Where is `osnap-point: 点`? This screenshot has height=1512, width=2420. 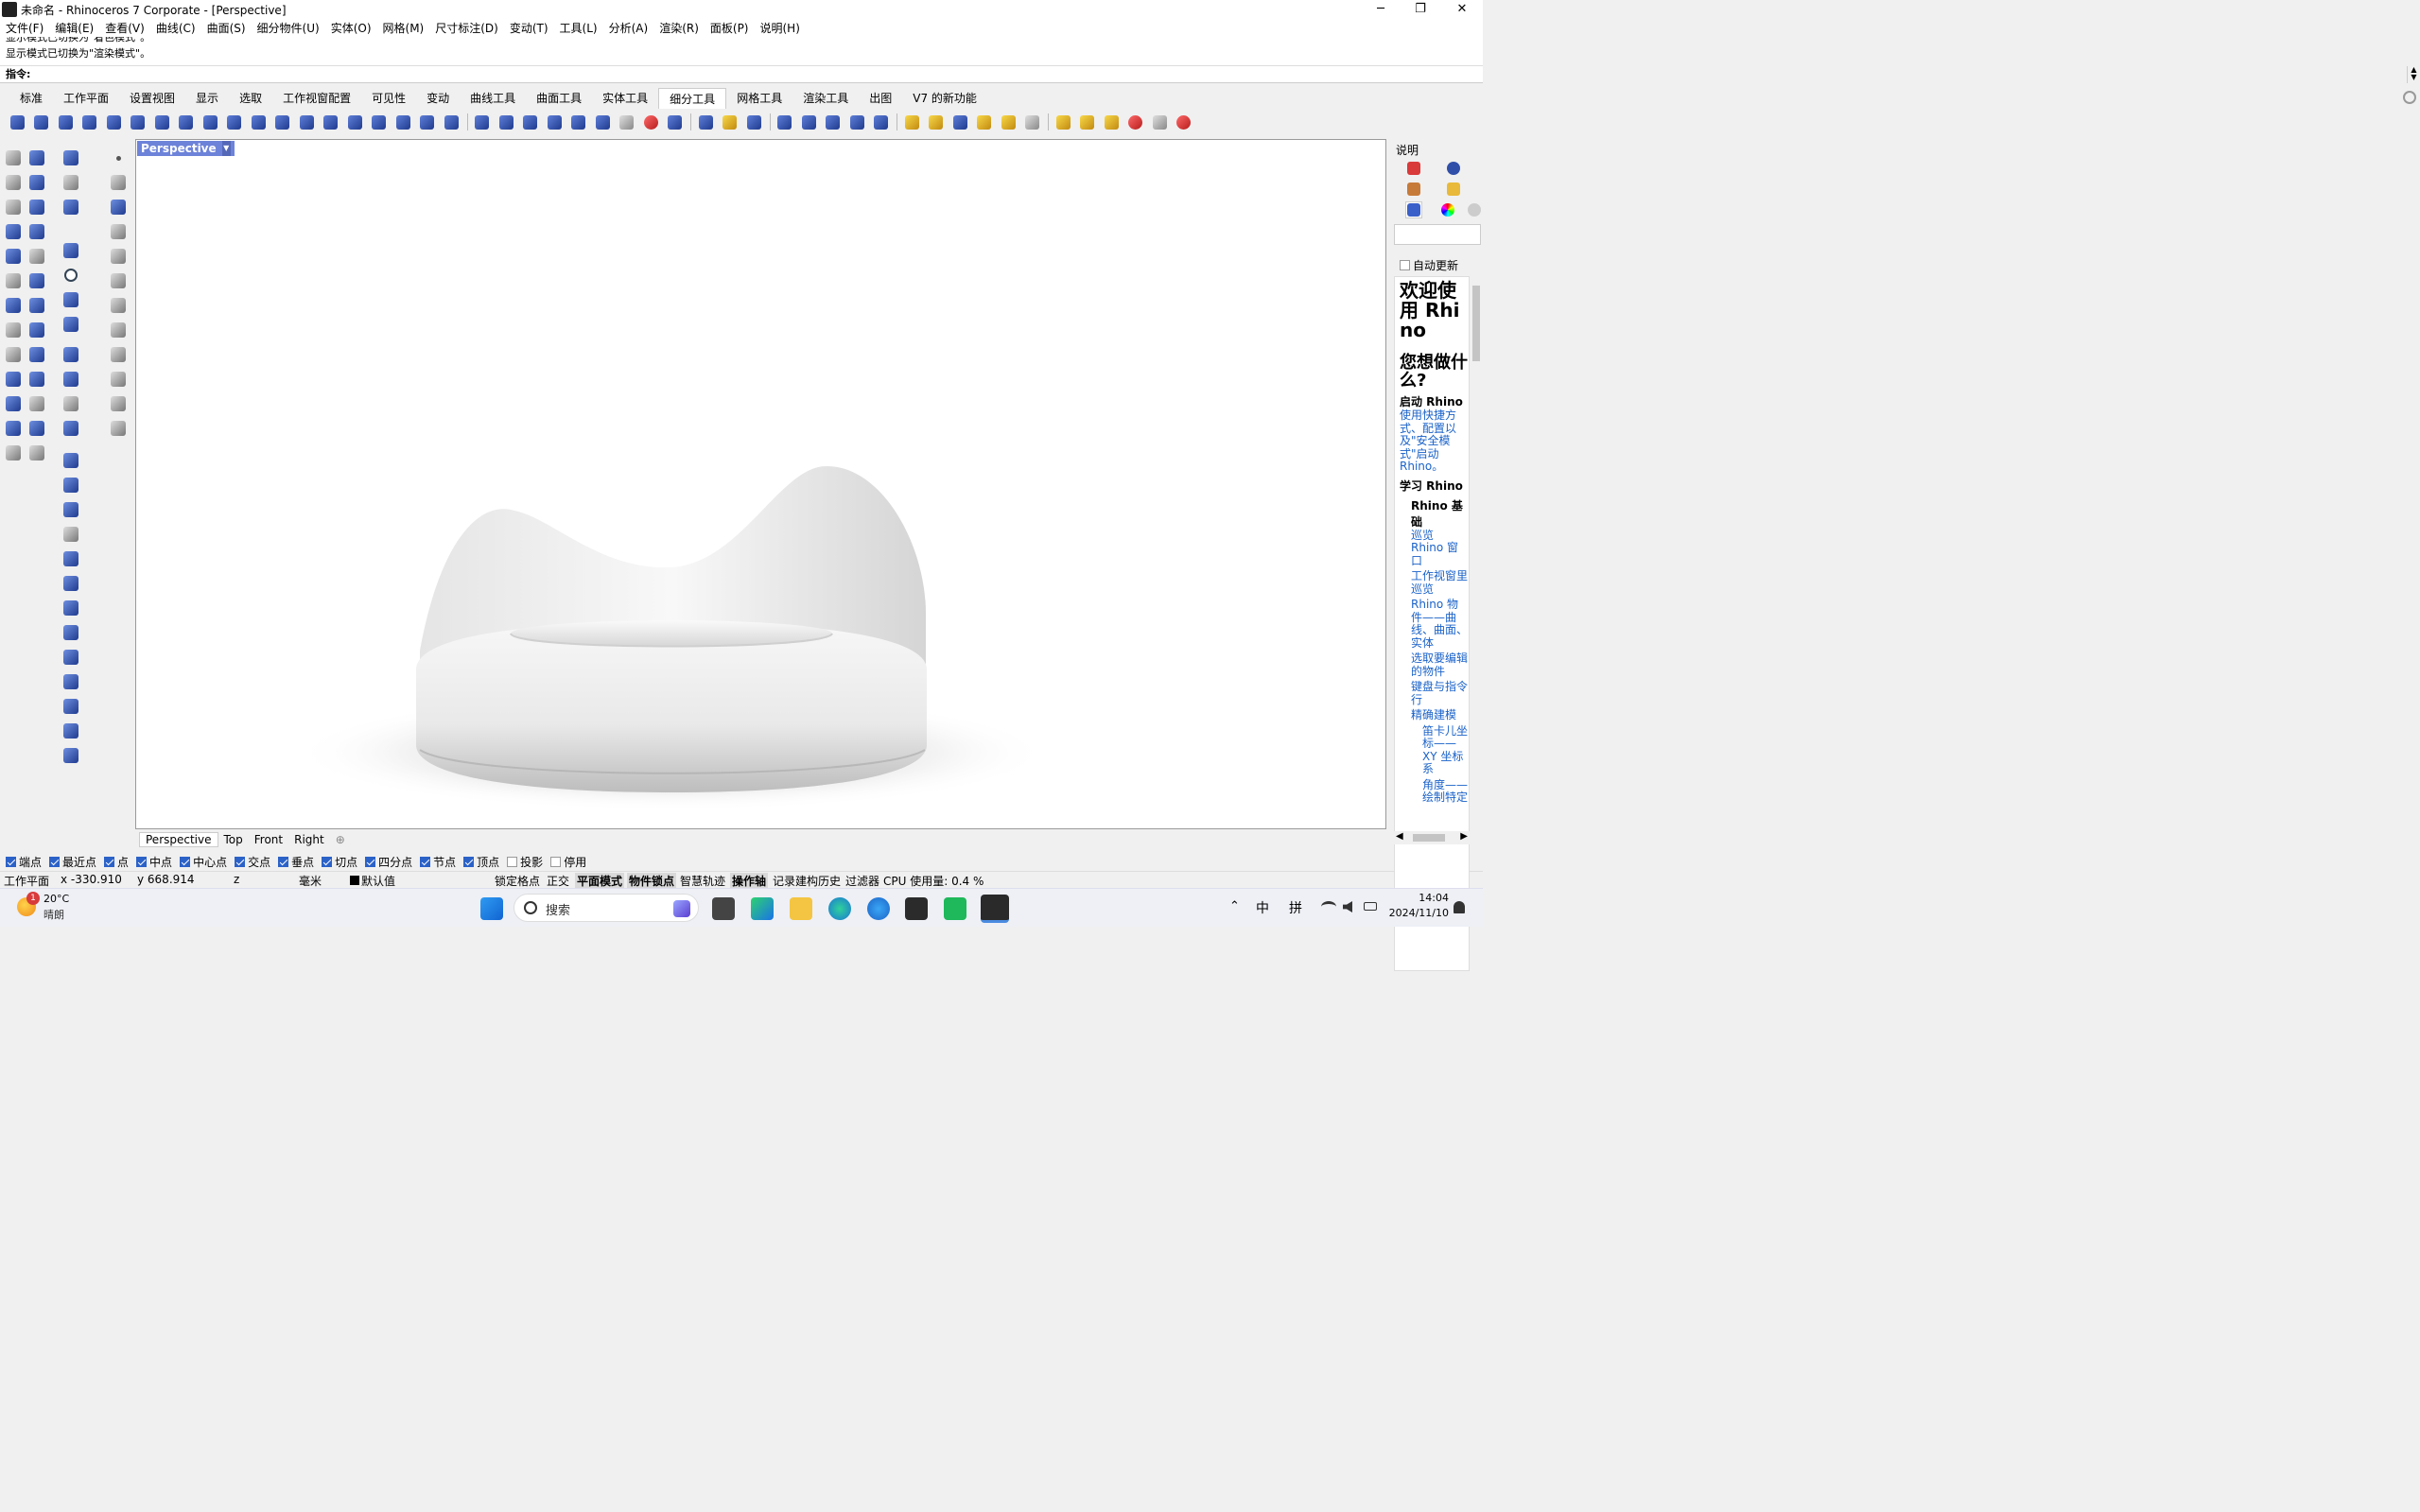
osnap-point: 点 is located at coordinates (116, 862).